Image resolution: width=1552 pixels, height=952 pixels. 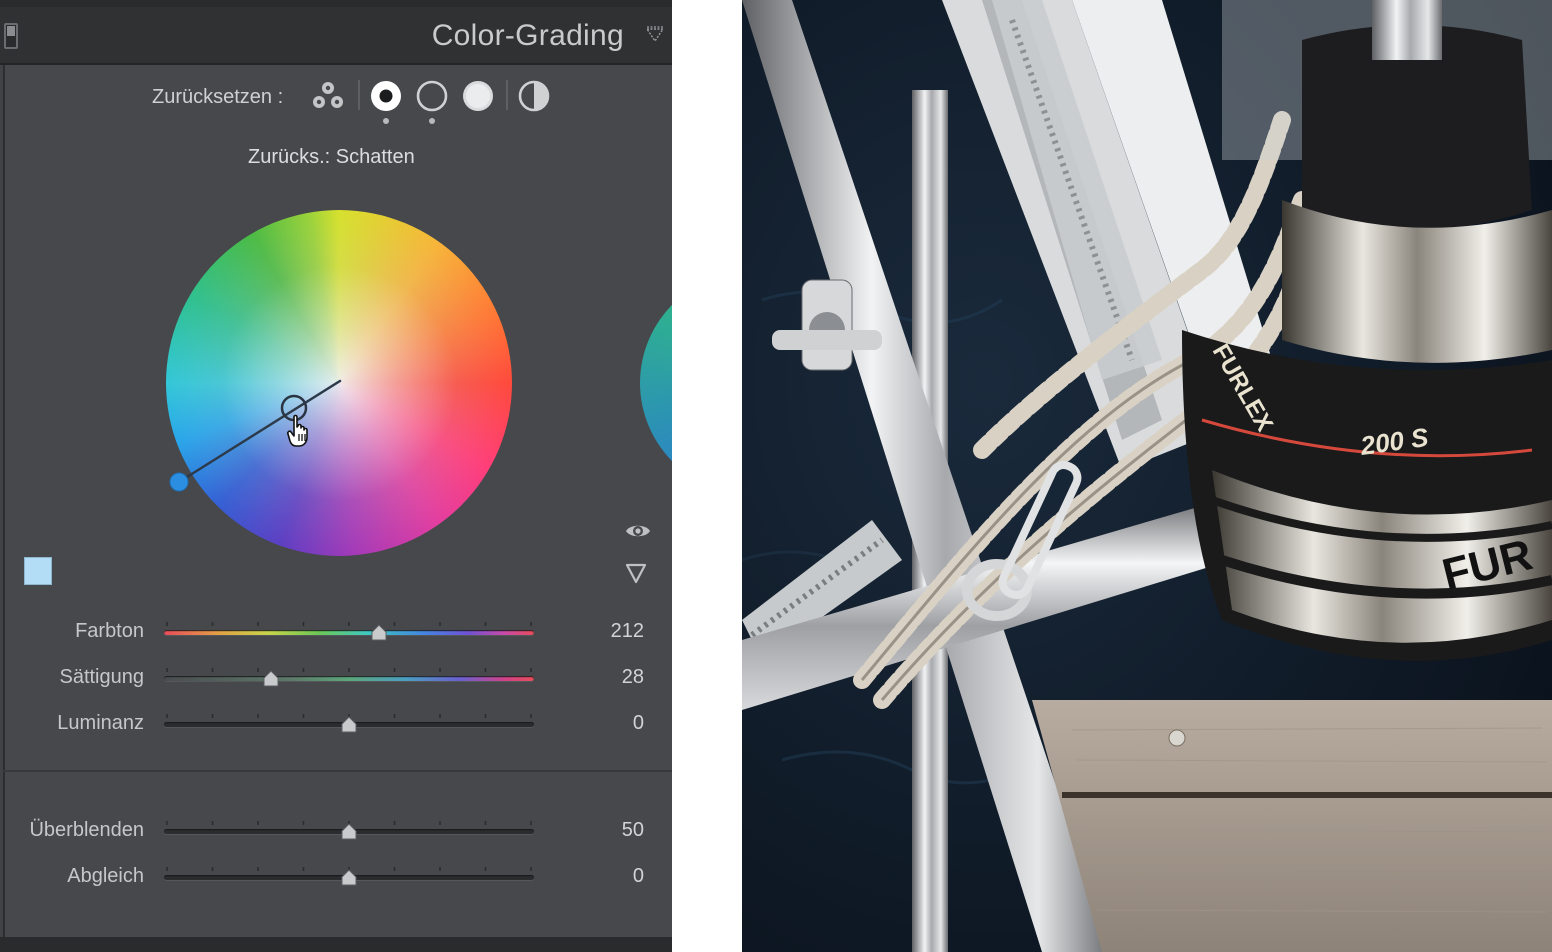 I want to click on midtones-circle-icon, so click(x=432, y=96).